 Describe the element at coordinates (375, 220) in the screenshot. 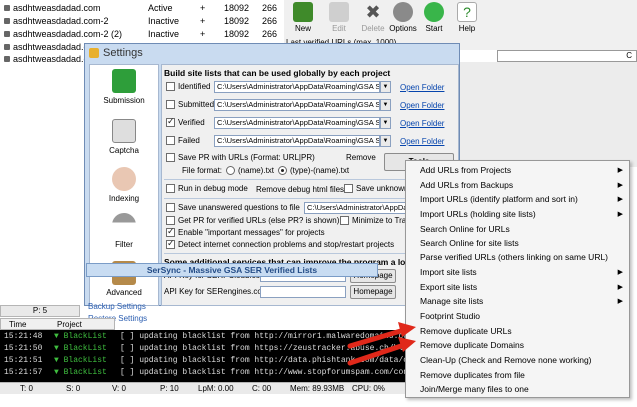

I see `minimize-tray-checkbox: Minimize to Tray` at that location.